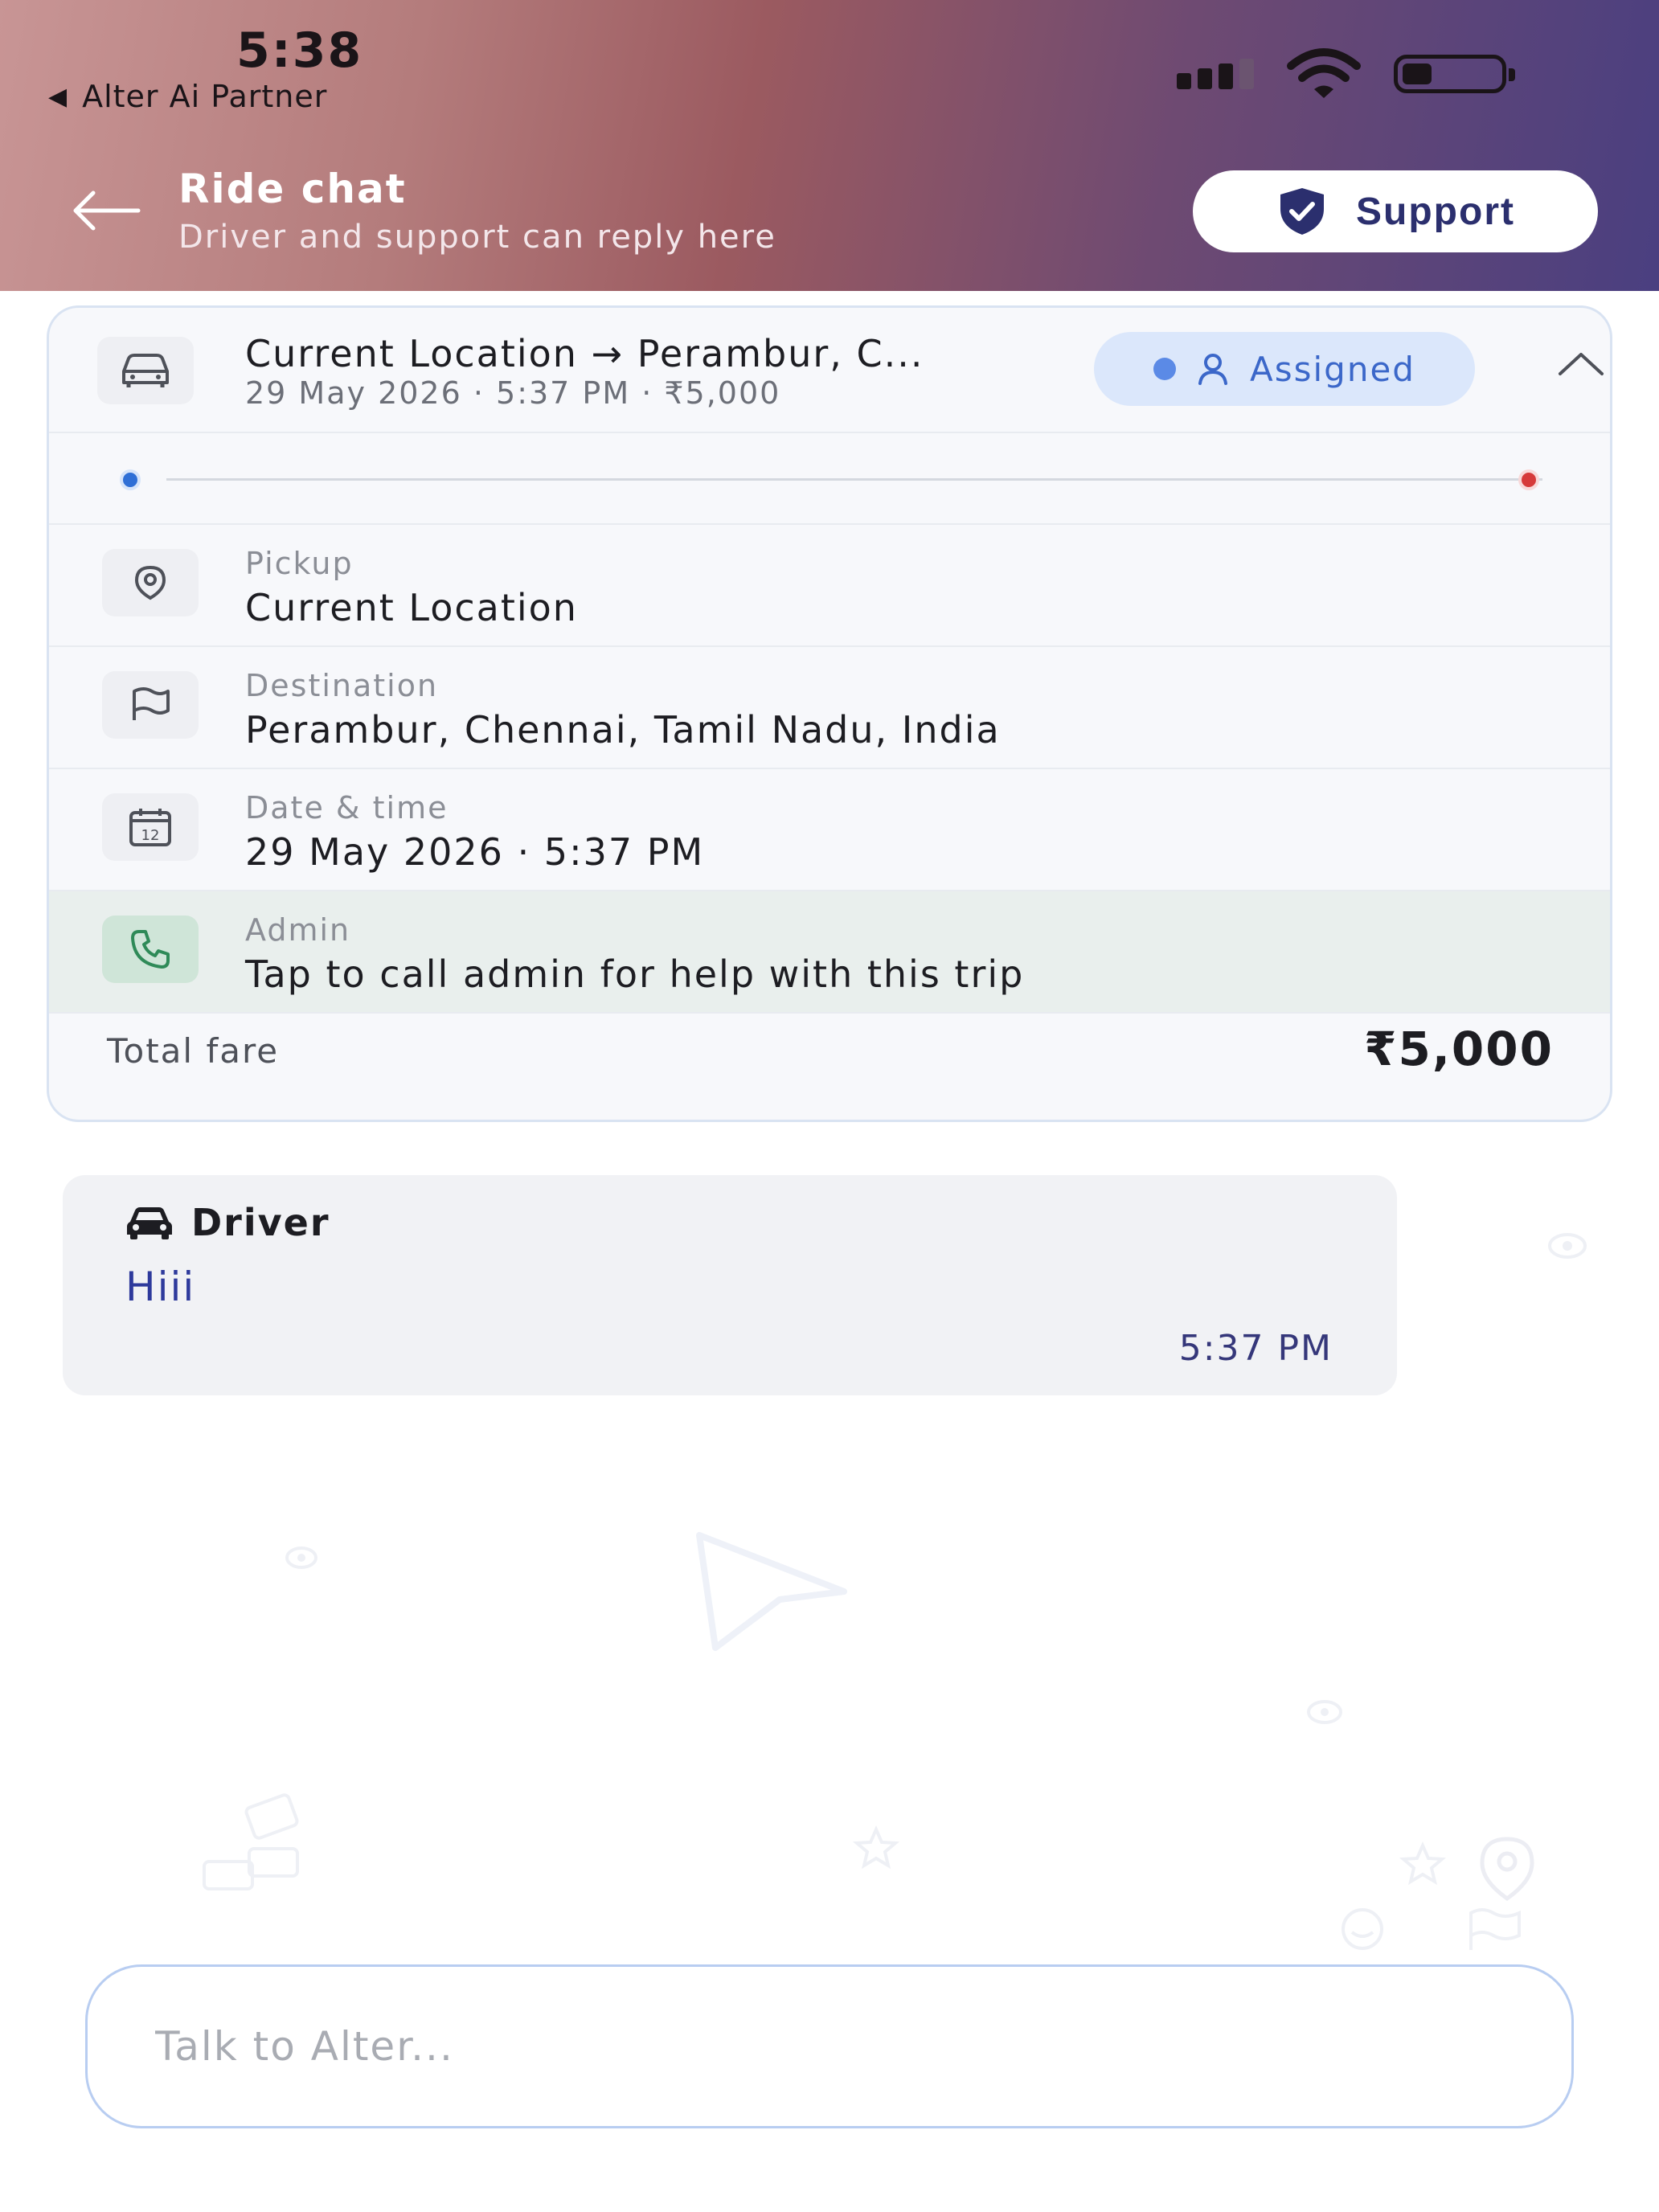  I want to click on car-front-icon, so click(149, 1223).